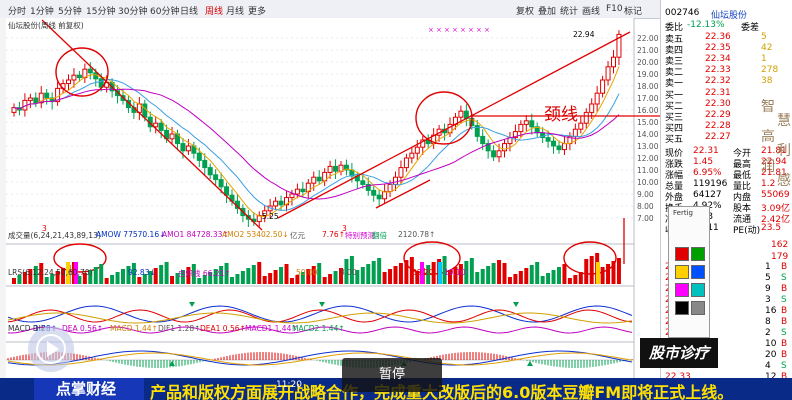  I want to click on tab-timeframe-9: 更多, so click(257, 10).